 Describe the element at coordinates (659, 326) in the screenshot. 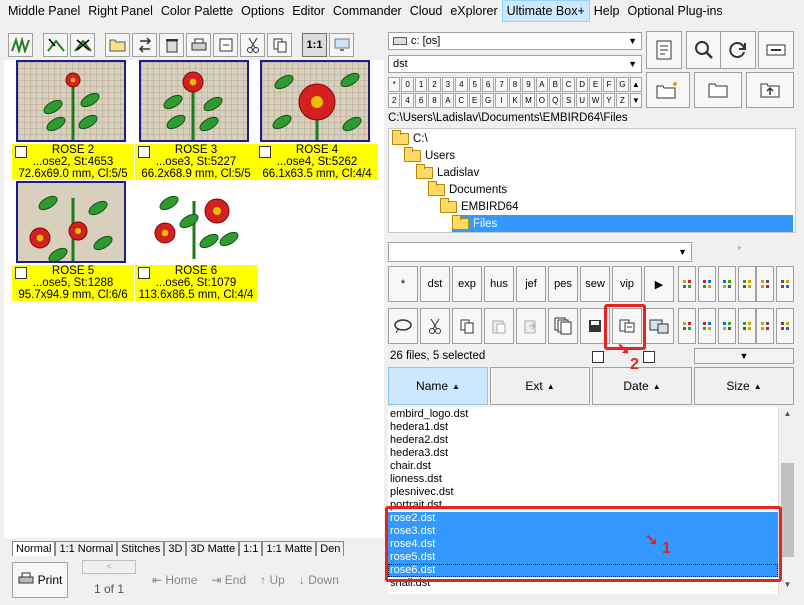

I see `machine-send-icon` at that location.